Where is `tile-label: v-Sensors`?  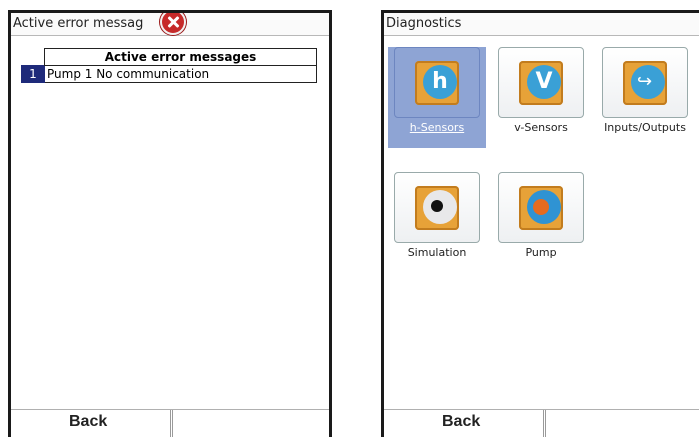
tile-label: v-Sensors is located at coordinates (541, 127).